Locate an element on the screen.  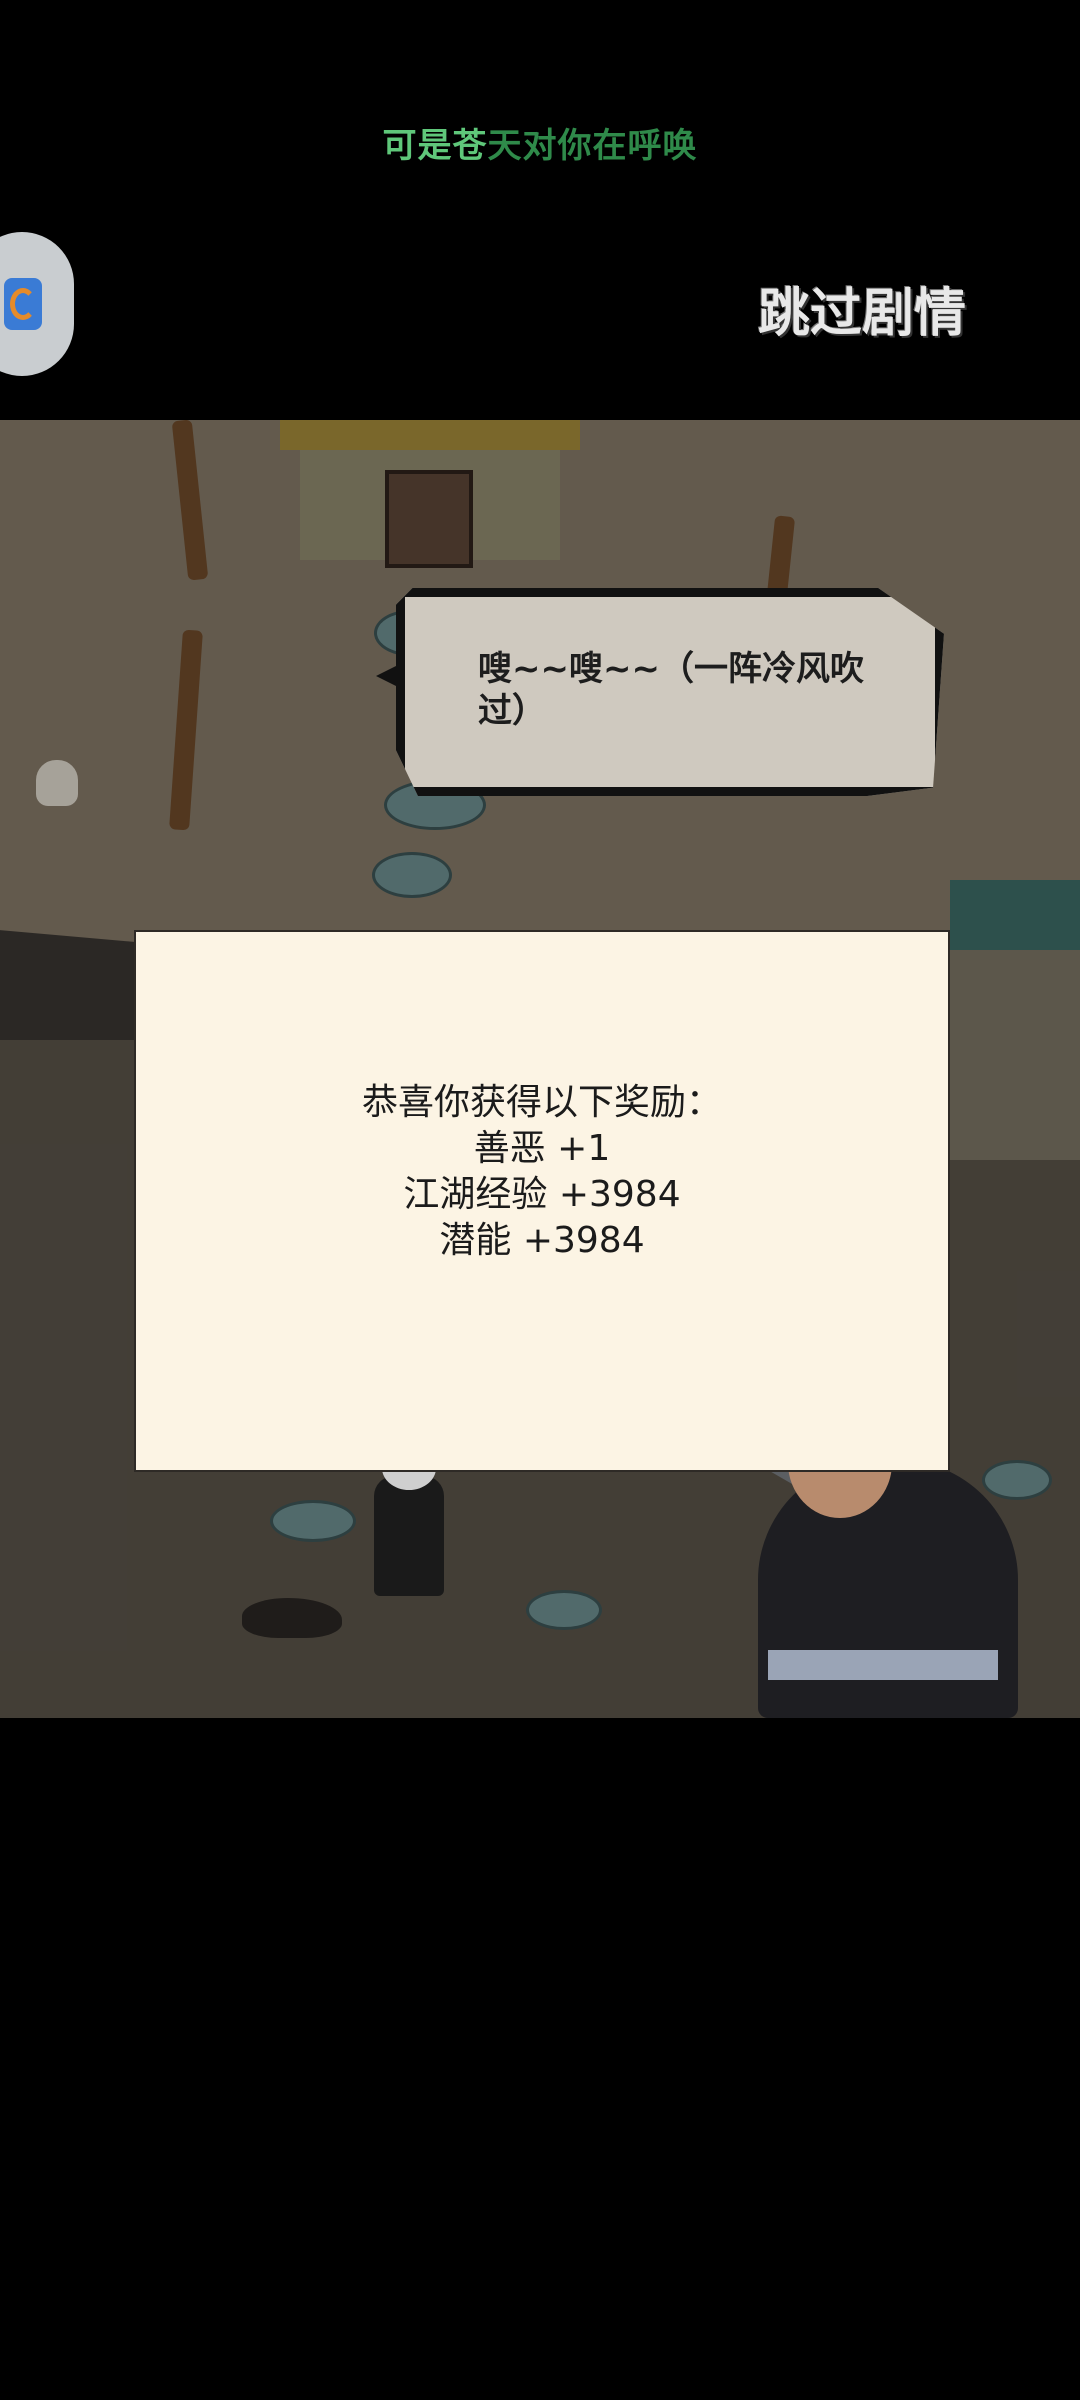
npc-swordsman is located at coordinates (888, 1563).